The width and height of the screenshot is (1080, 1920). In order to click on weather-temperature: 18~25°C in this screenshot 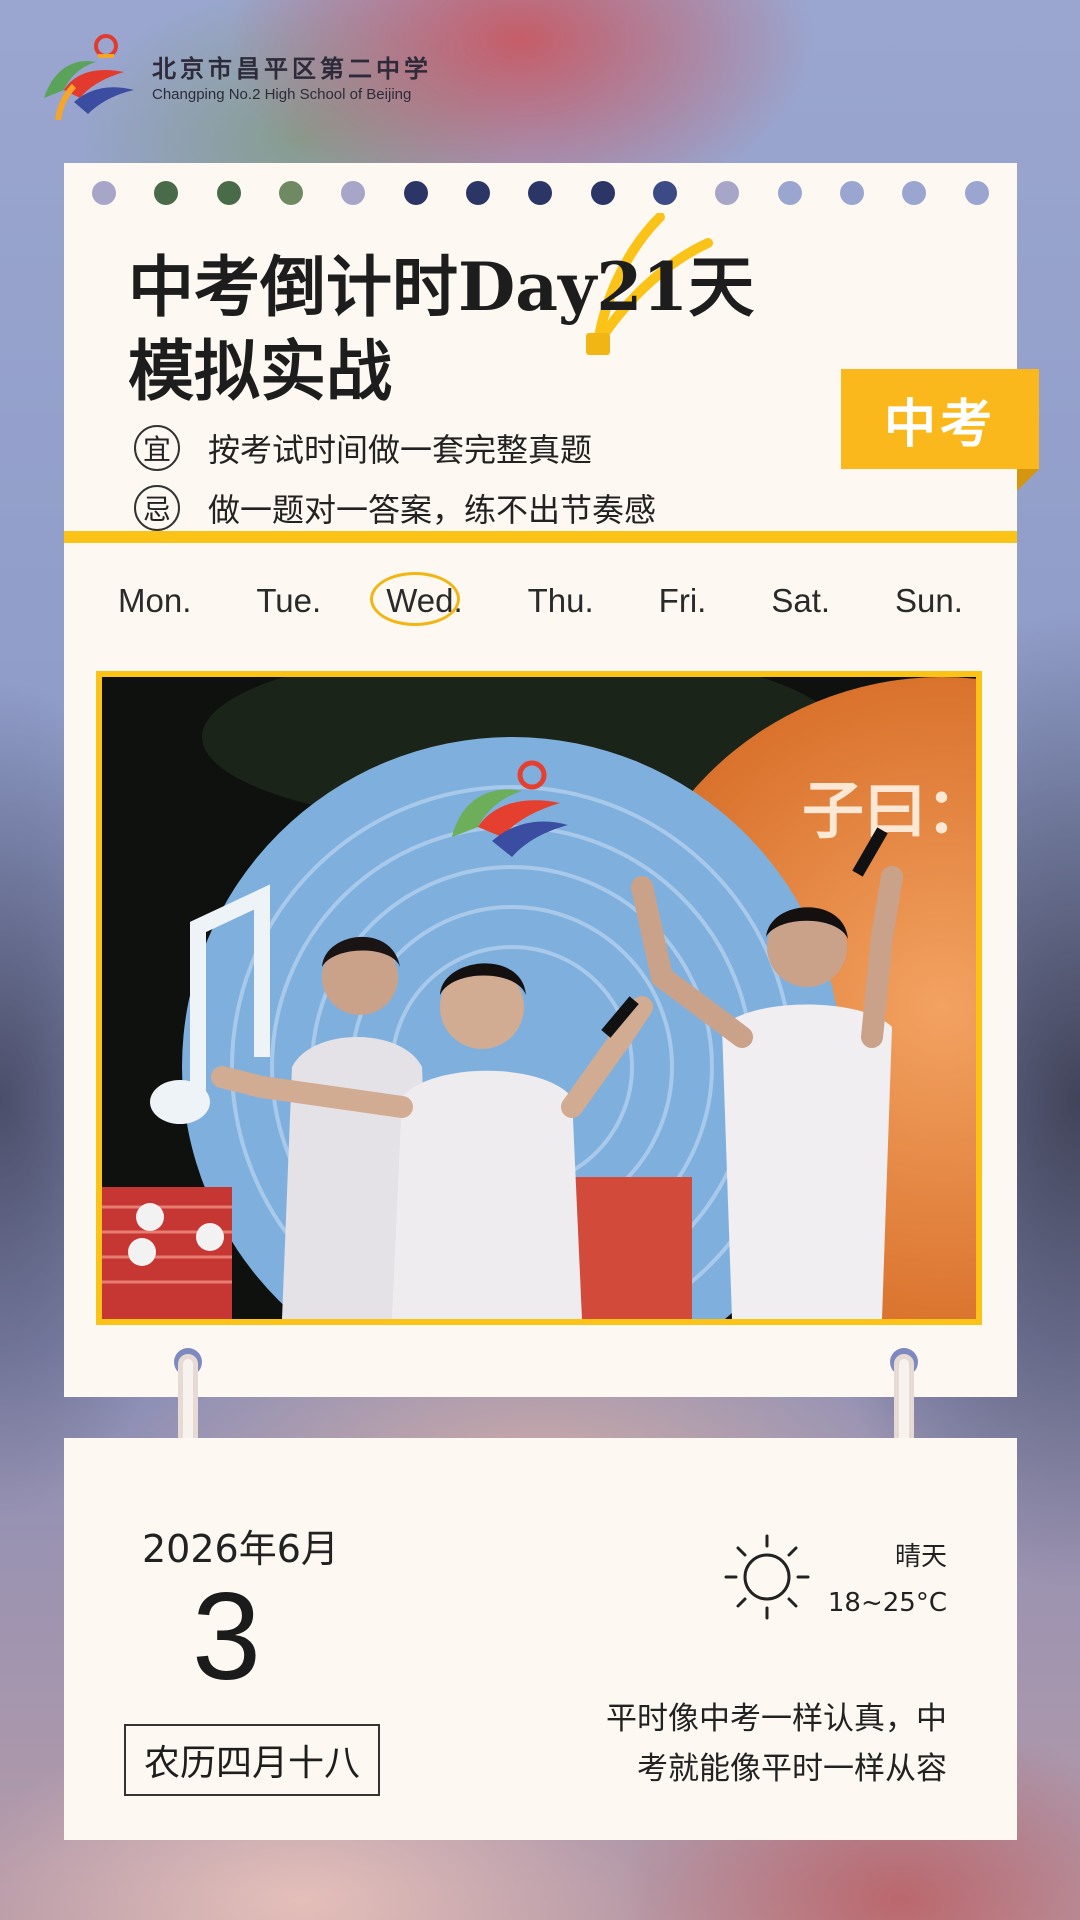, I will do `click(887, 1603)`.